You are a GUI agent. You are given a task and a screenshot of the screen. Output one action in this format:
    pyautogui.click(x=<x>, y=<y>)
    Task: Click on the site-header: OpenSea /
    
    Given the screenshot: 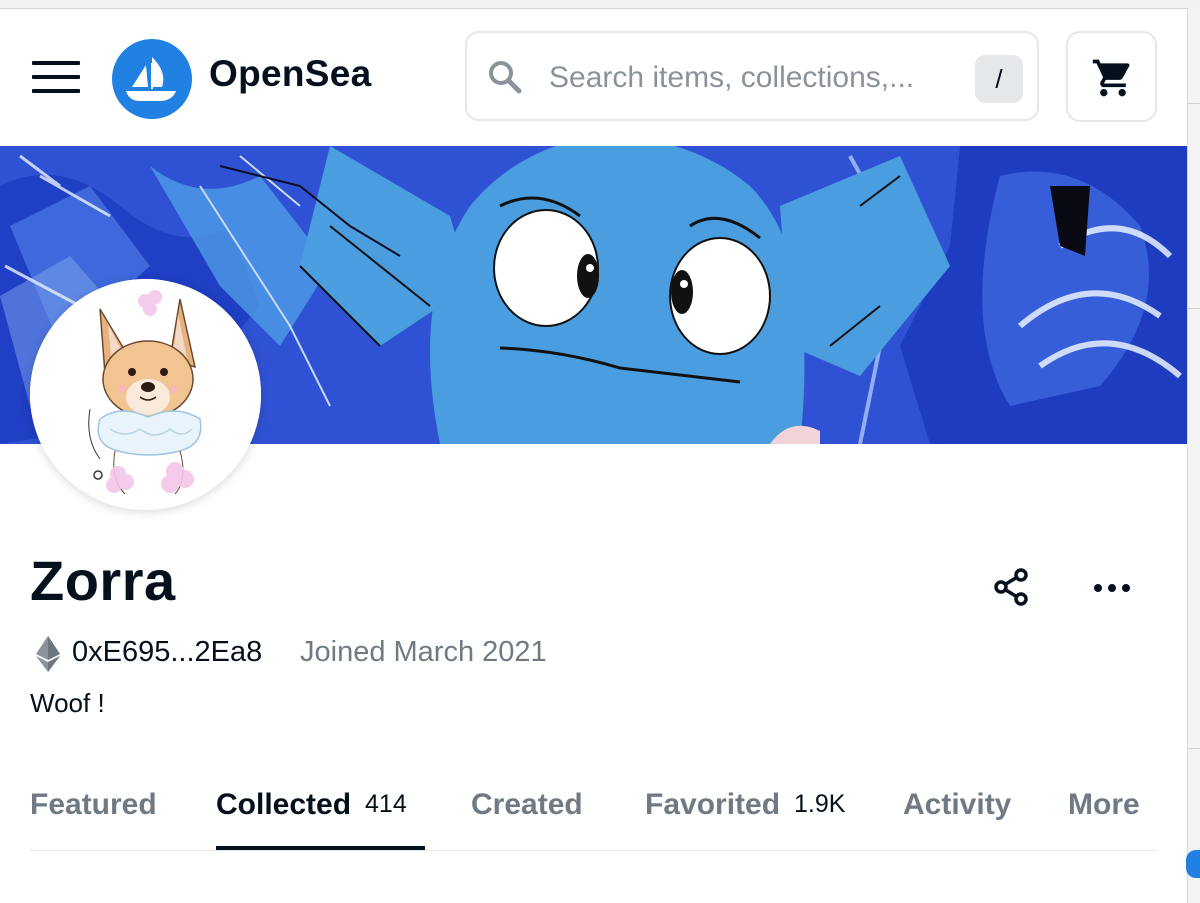 What is the action you would take?
    pyautogui.click(x=593, y=77)
    